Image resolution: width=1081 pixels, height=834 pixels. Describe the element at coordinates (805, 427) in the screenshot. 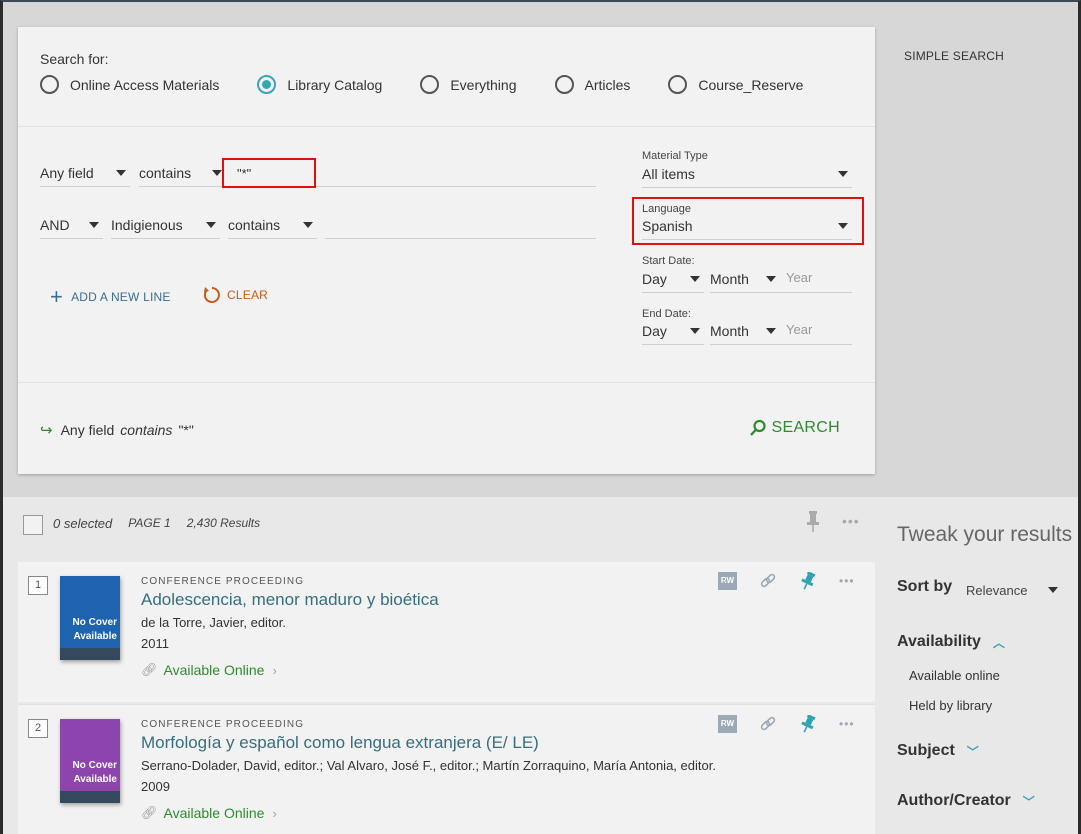

I see `search-button-label: SEARCH` at that location.